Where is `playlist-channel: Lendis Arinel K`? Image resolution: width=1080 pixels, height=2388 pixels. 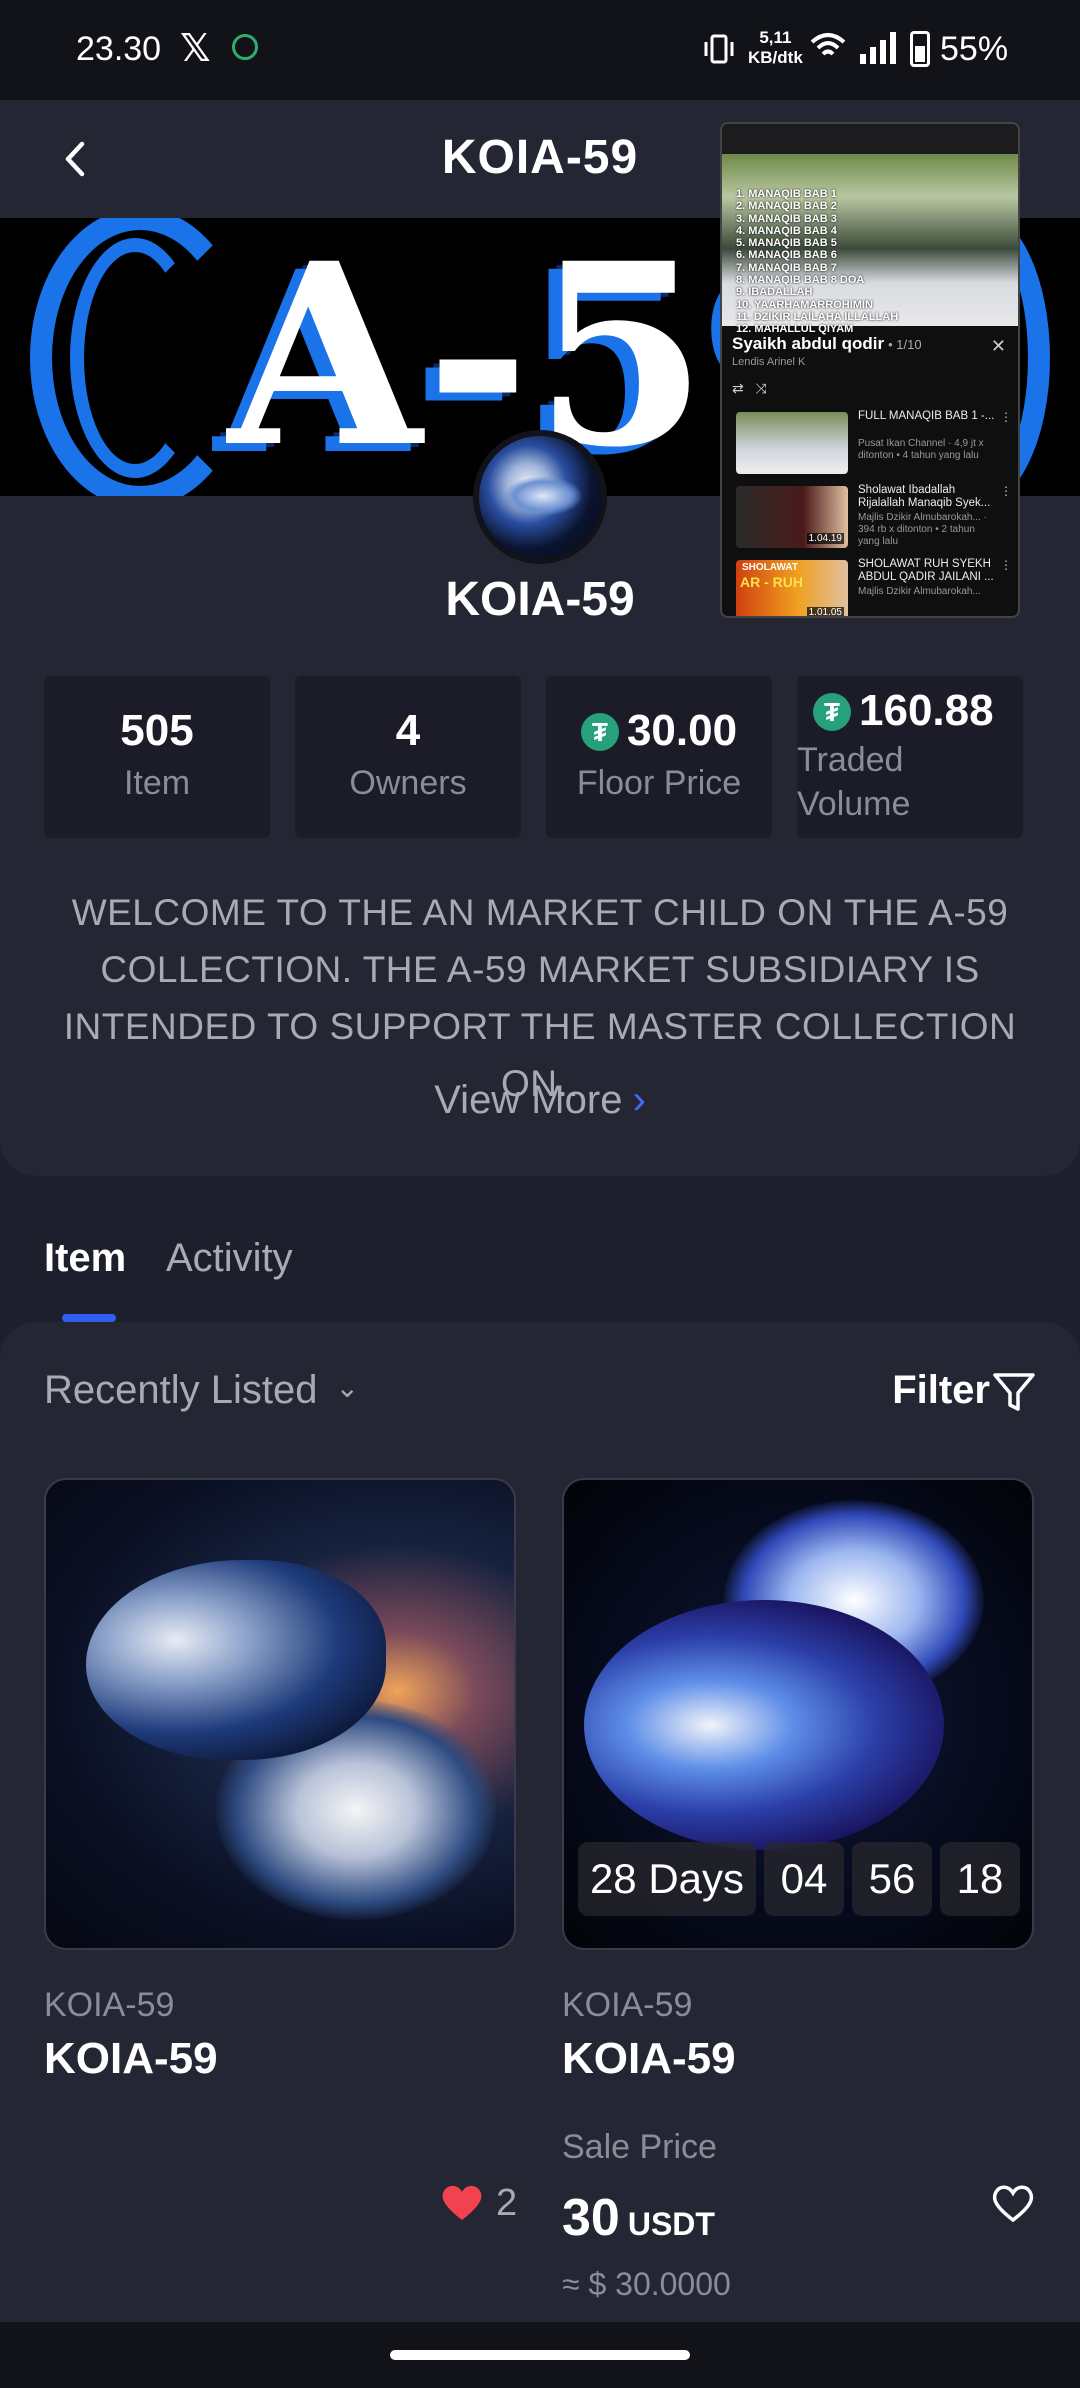 playlist-channel: Lendis Arinel K is located at coordinates (769, 362).